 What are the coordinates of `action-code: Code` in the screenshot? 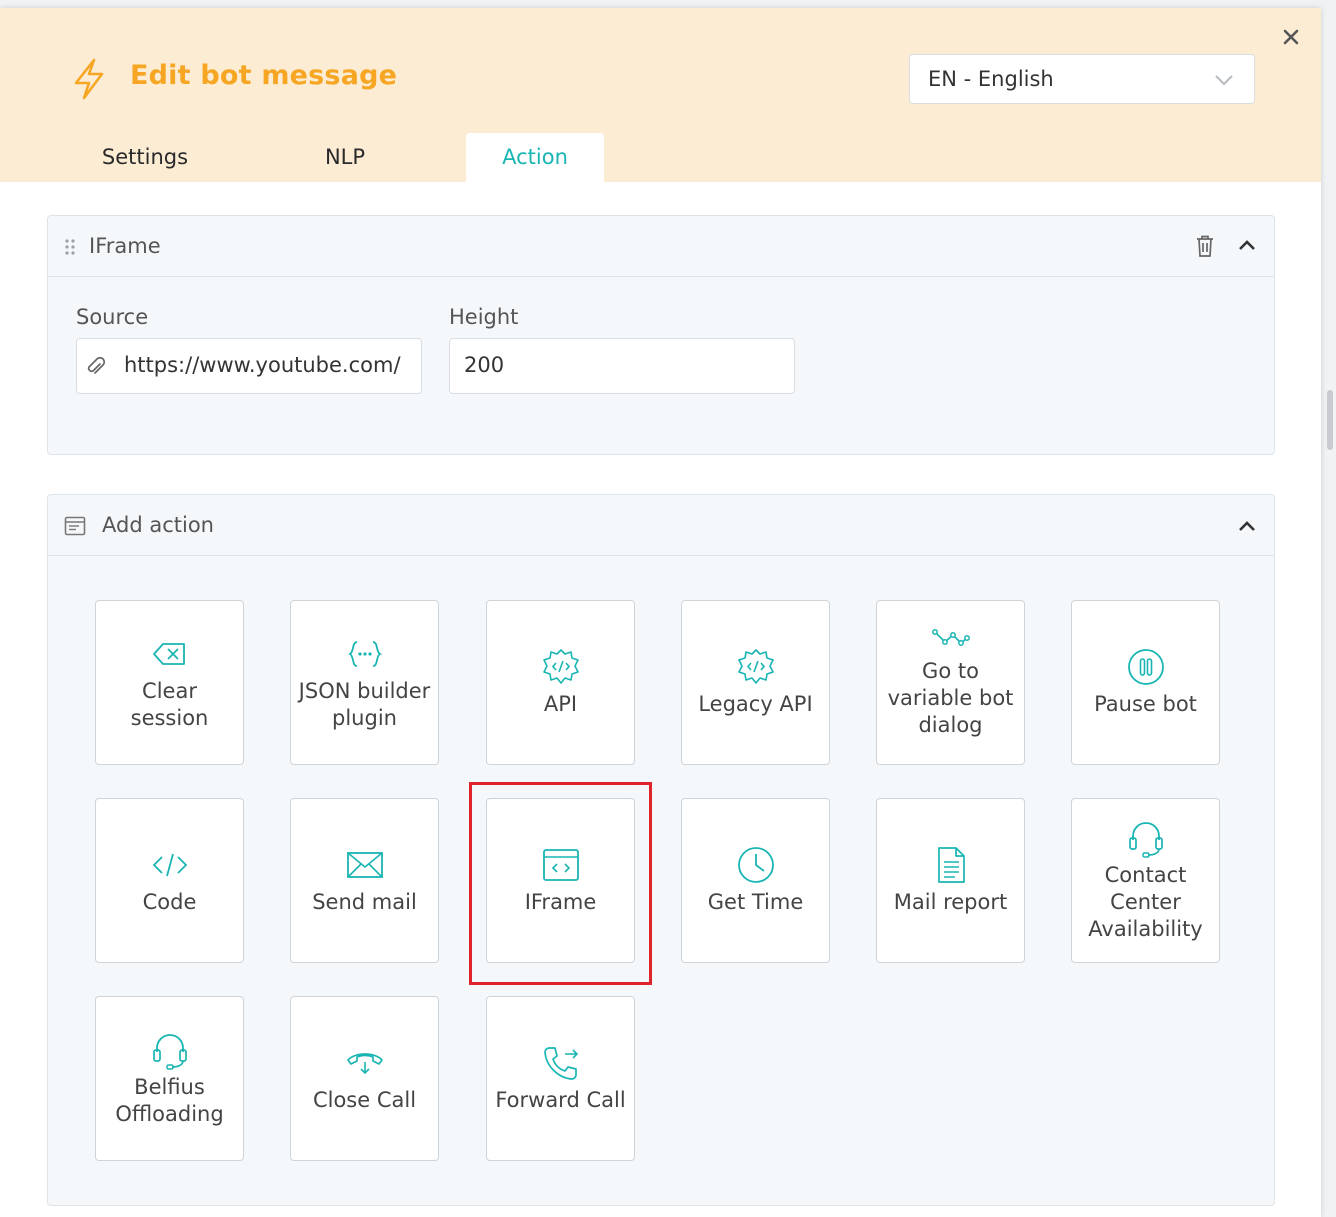 It's located at (169, 880).